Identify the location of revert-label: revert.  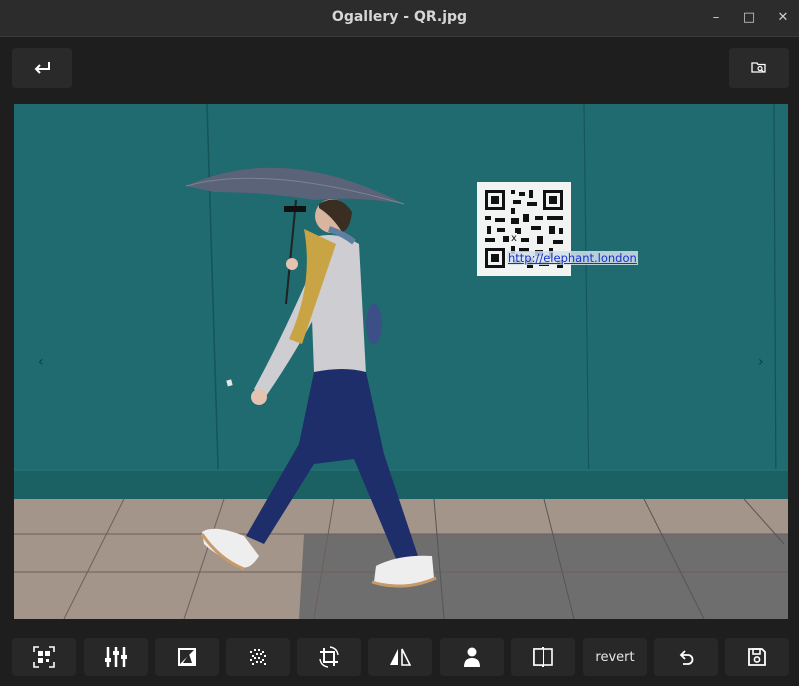
(615, 657).